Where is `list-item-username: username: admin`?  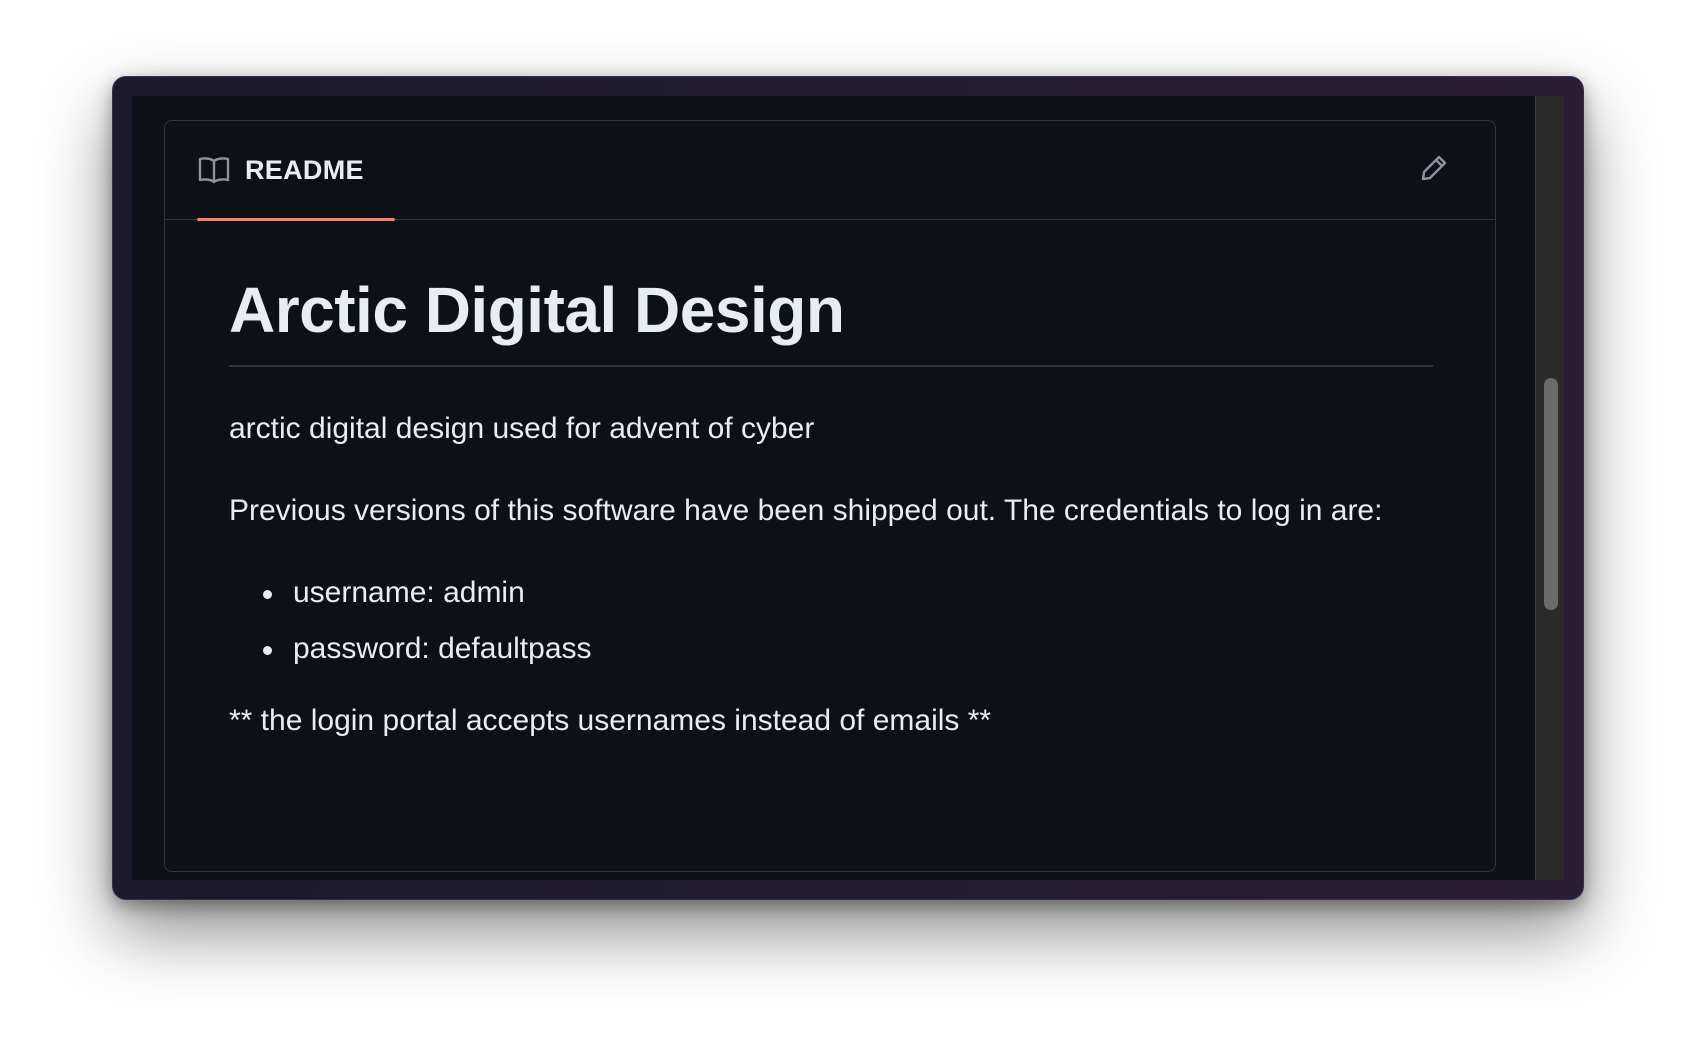 list-item-username: username: admin is located at coordinates (848, 593).